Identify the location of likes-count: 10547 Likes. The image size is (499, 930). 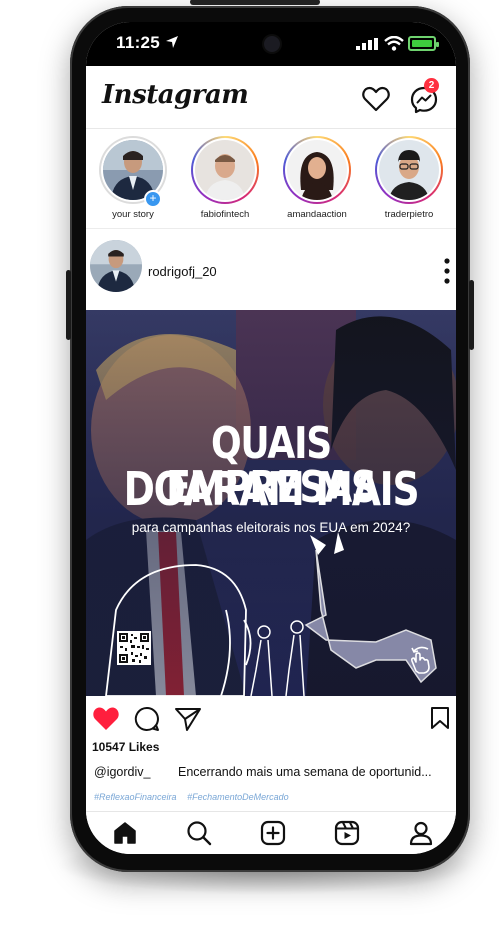
(125, 747).